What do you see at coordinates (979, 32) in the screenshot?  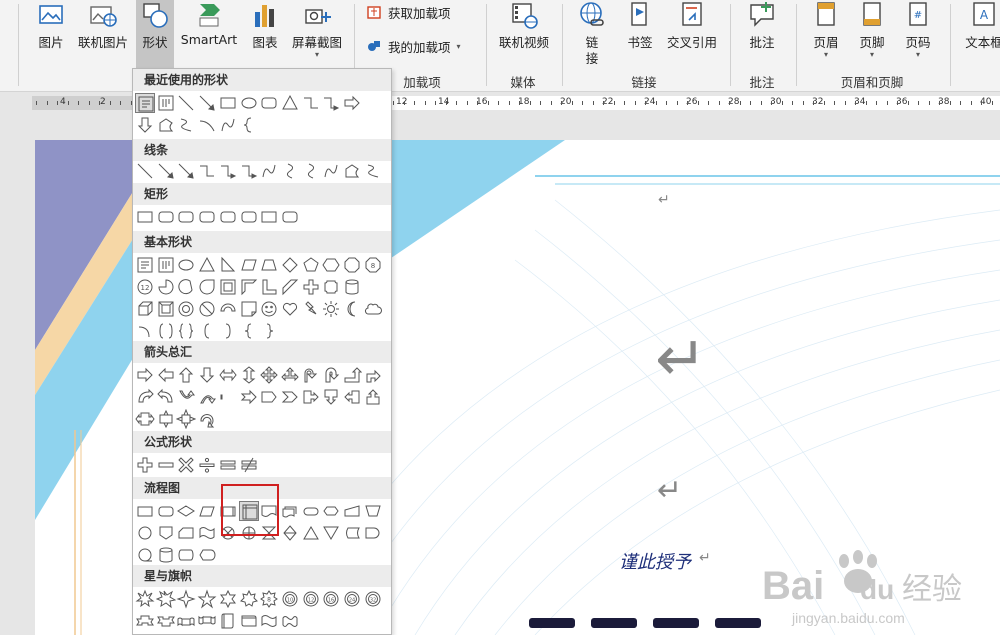 I see `textbox-button: A 文本框` at bounding box center [979, 32].